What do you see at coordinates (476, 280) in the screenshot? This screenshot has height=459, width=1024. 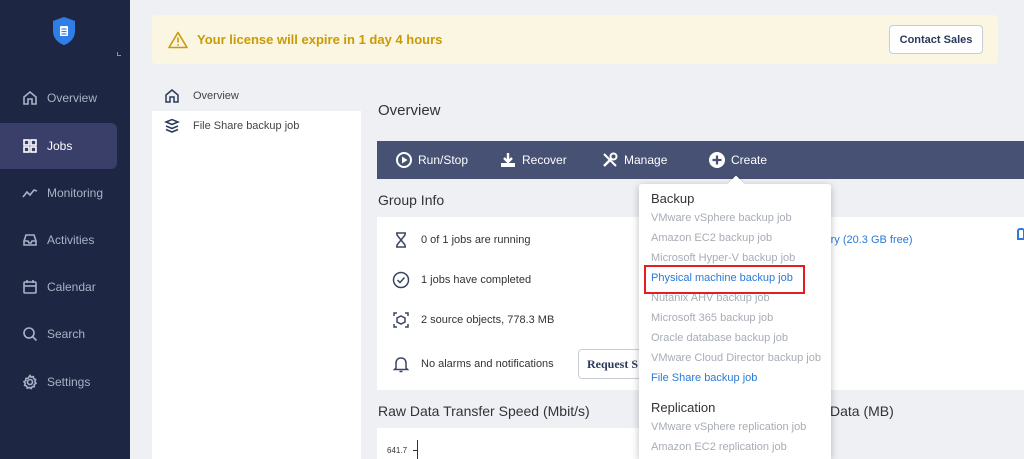 I see `completed-jobs-text: 1 jobs have completed` at bounding box center [476, 280].